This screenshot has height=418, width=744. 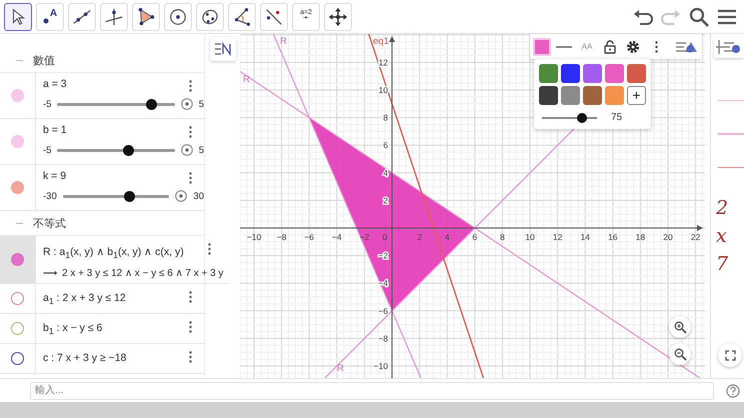 I want to click on formula-text: x, so click(x=722, y=236).